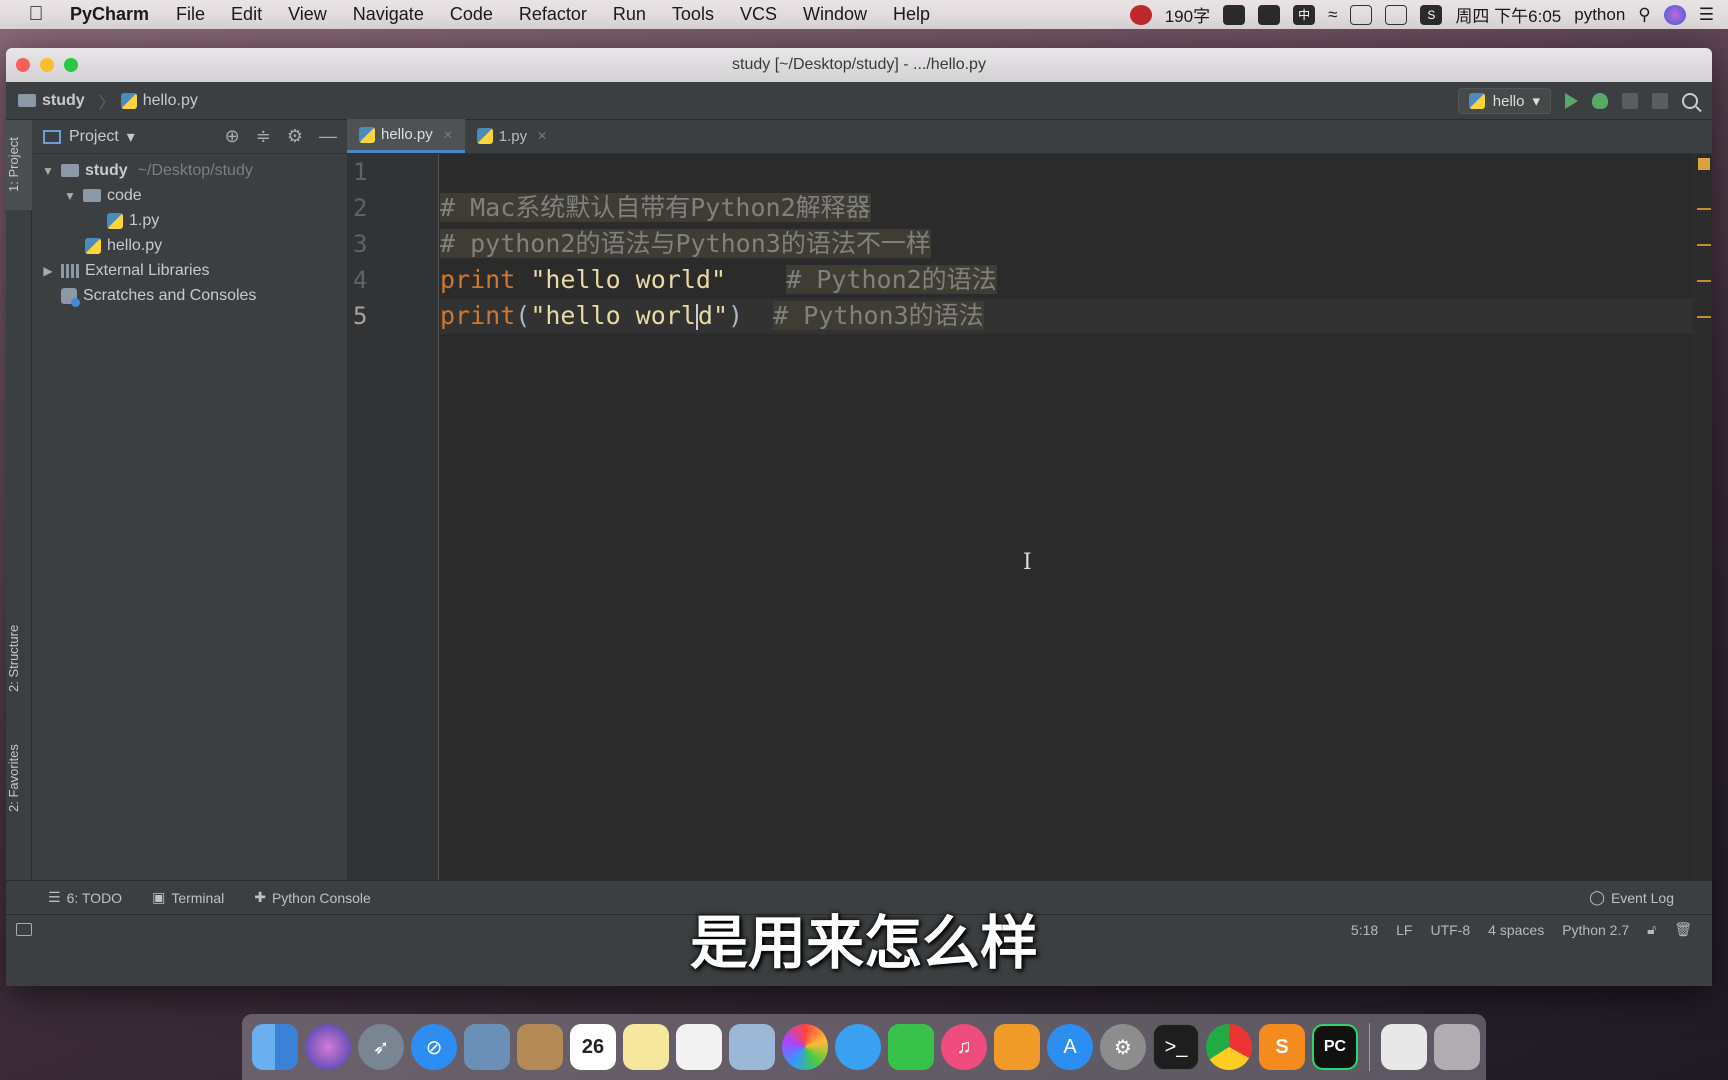 The height and width of the screenshot is (1080, 1728). I want to click on contacts-icon, so click(540, 1047).